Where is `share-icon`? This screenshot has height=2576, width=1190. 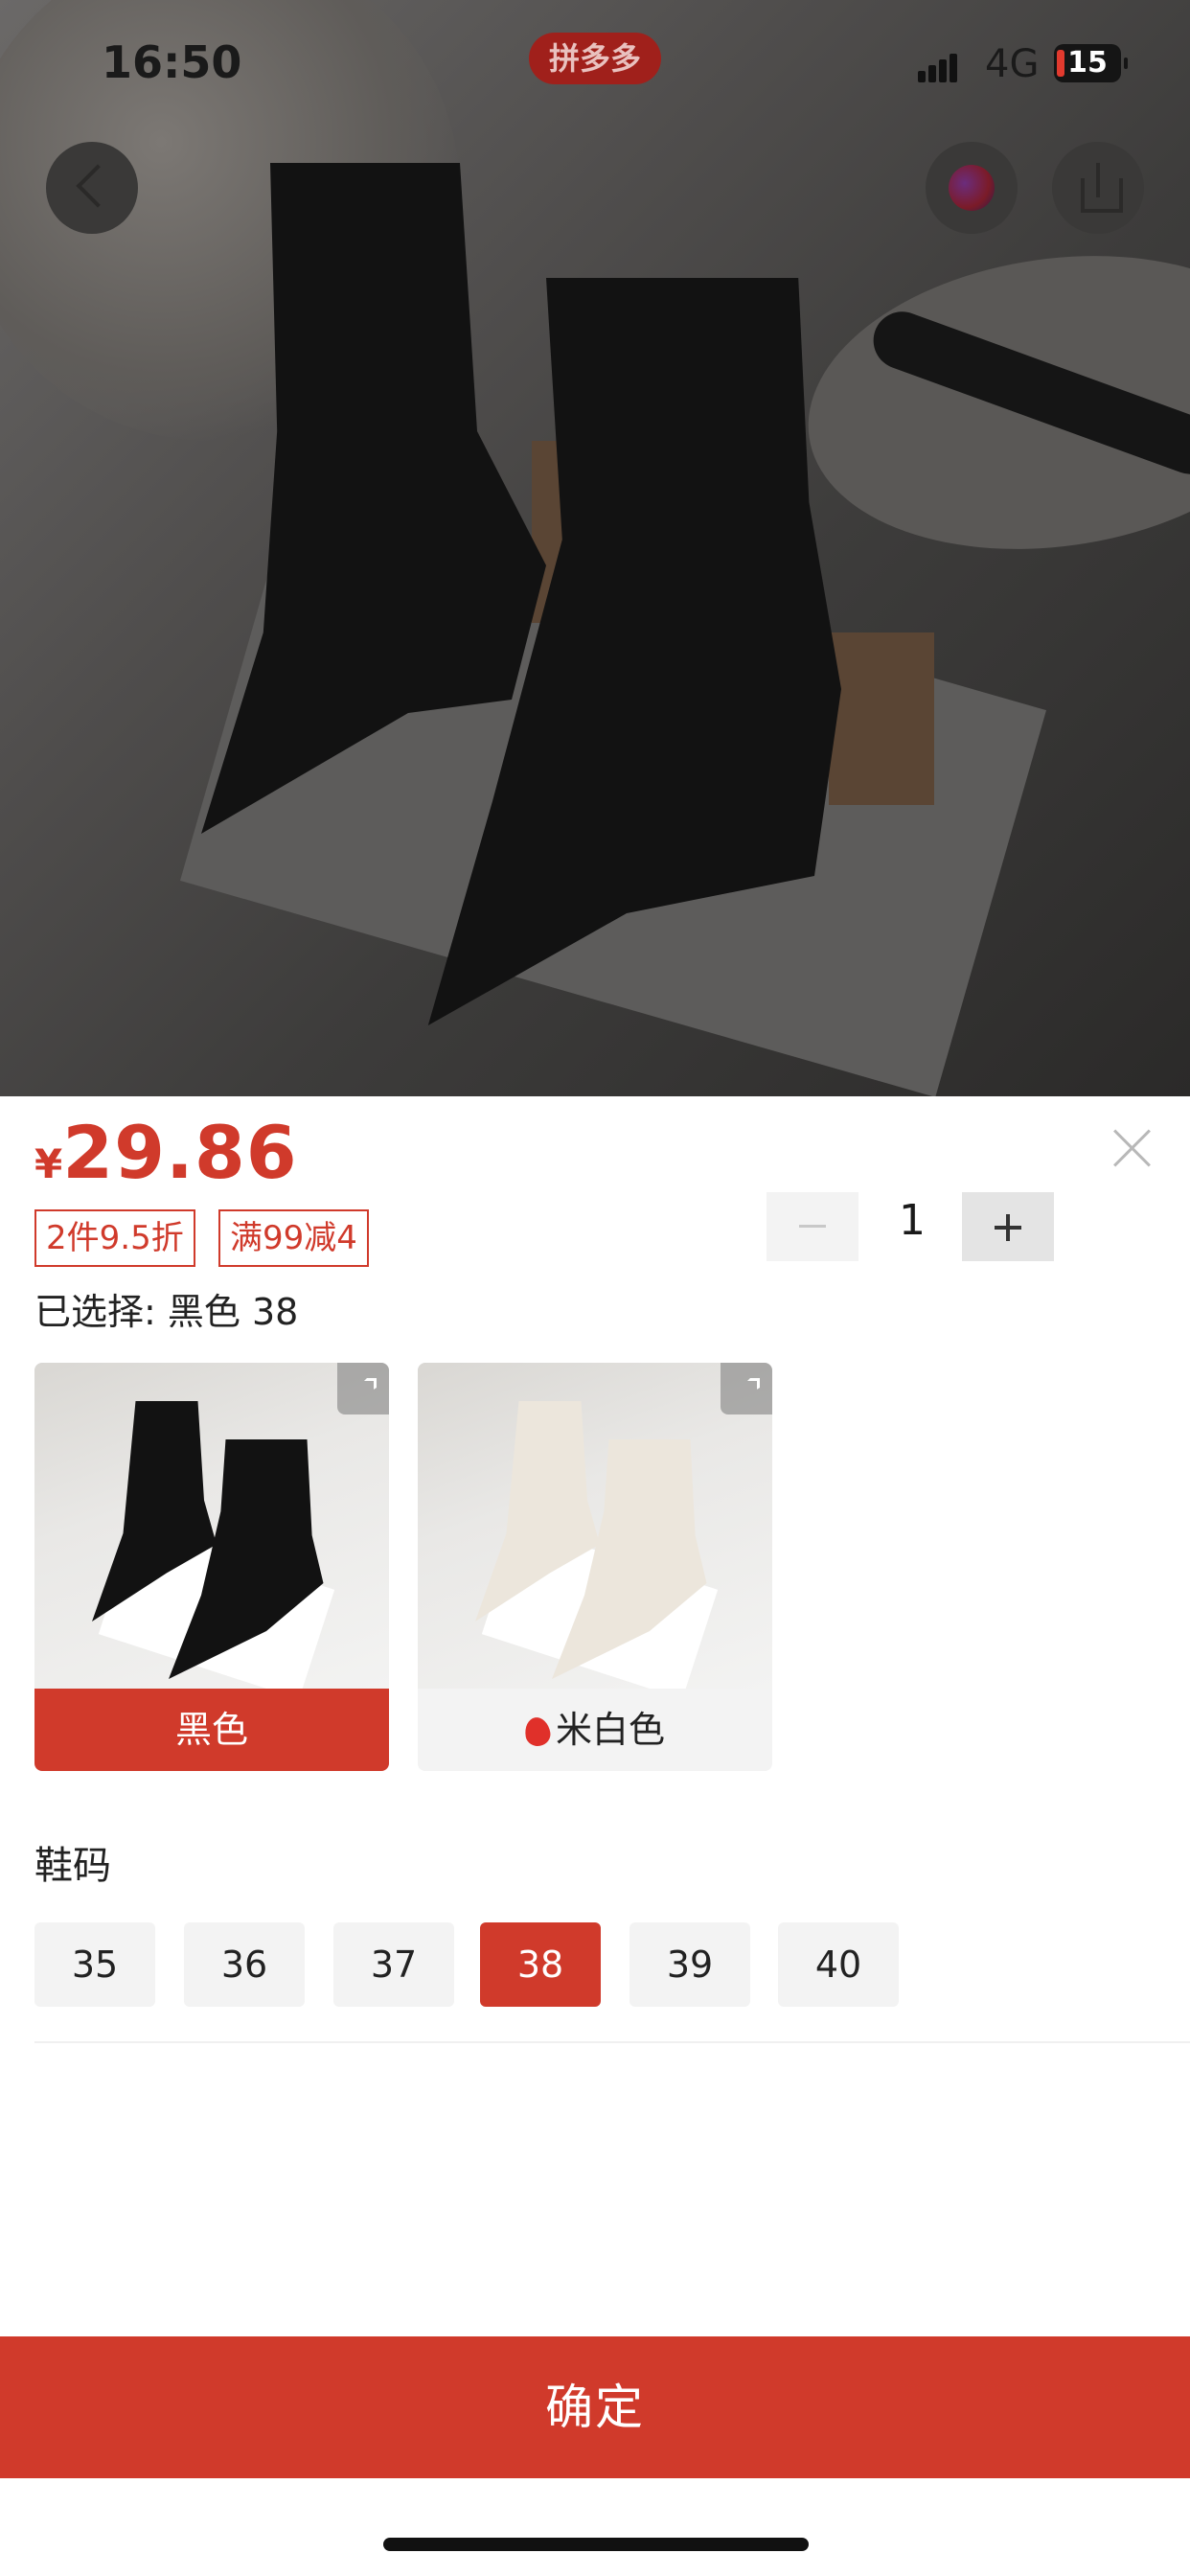
share-icon is located at coordinates (1102, 195).